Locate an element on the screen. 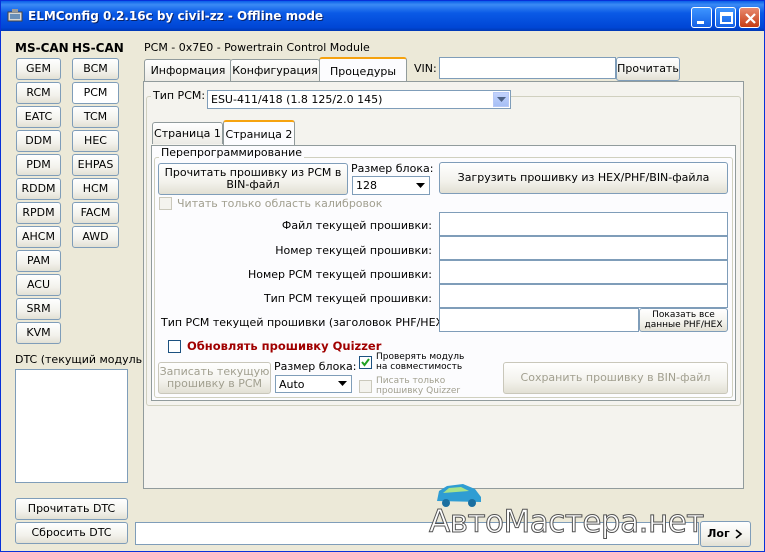 The image size is (765, 552). subtab-page2: Страница 2 is located at coordinates (259, 133).